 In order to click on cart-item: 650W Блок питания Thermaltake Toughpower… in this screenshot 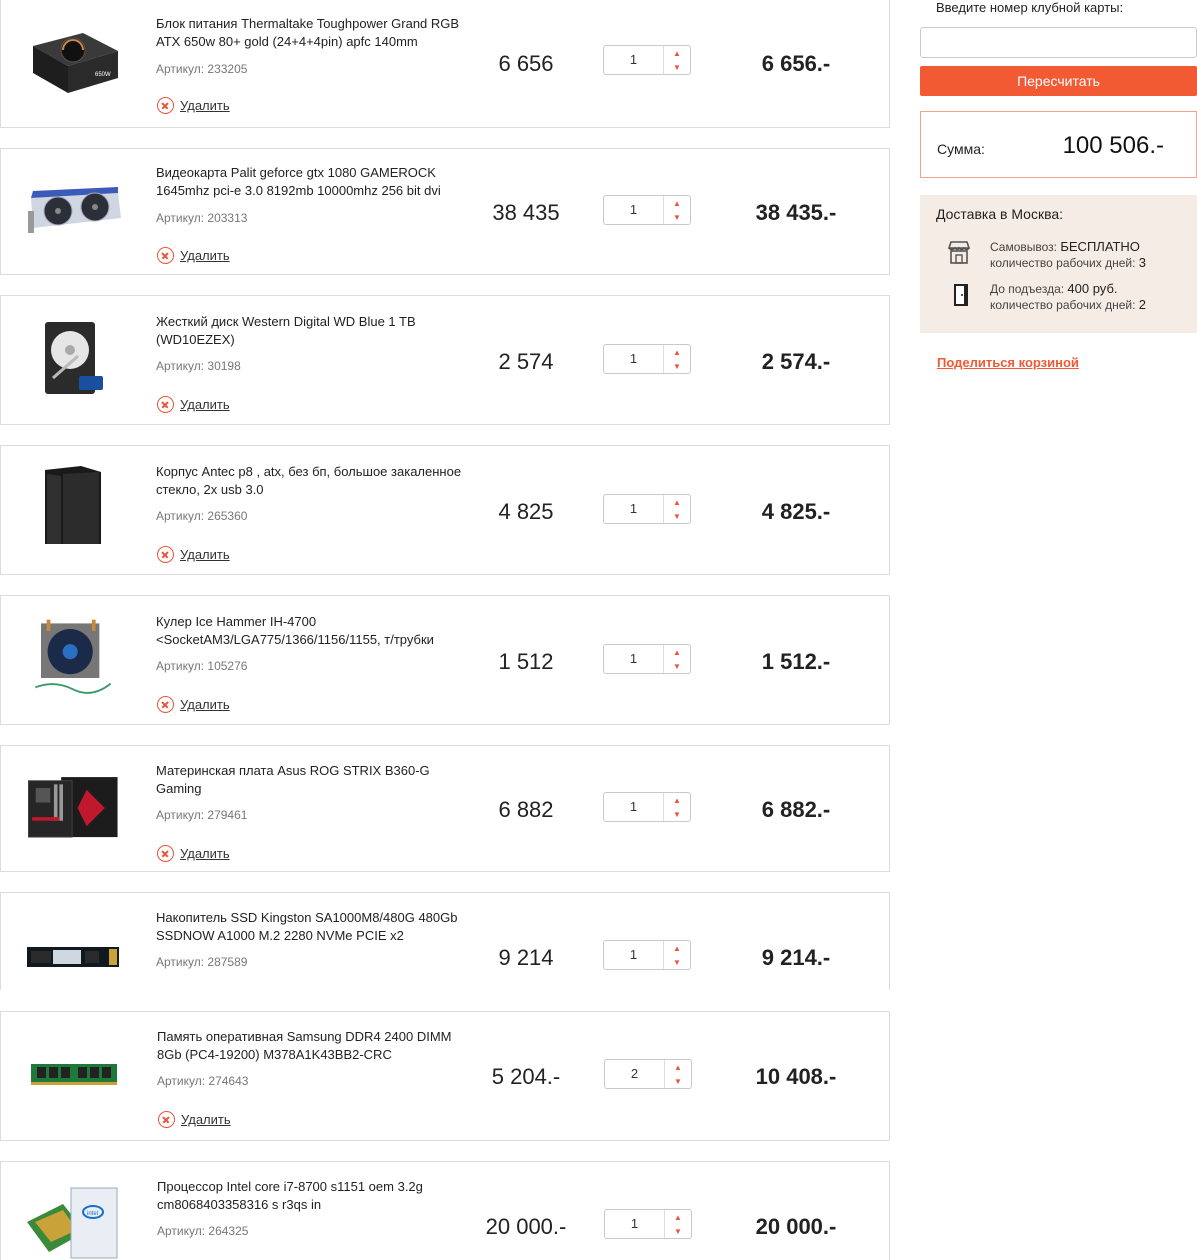, I will do `click(445, 64)`.